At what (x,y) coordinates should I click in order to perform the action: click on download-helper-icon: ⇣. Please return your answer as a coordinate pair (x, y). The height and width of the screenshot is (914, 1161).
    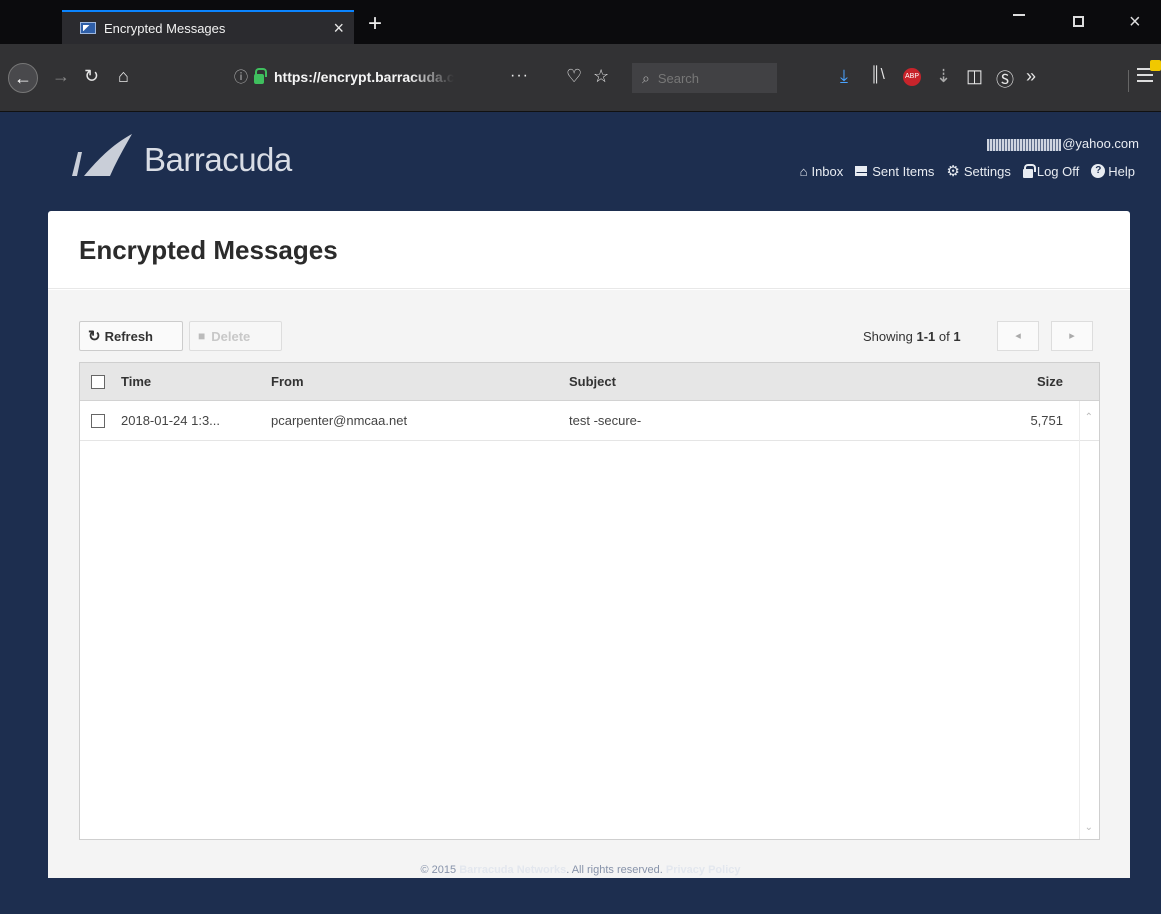
    Looking at the image, I should click on (943, 76).